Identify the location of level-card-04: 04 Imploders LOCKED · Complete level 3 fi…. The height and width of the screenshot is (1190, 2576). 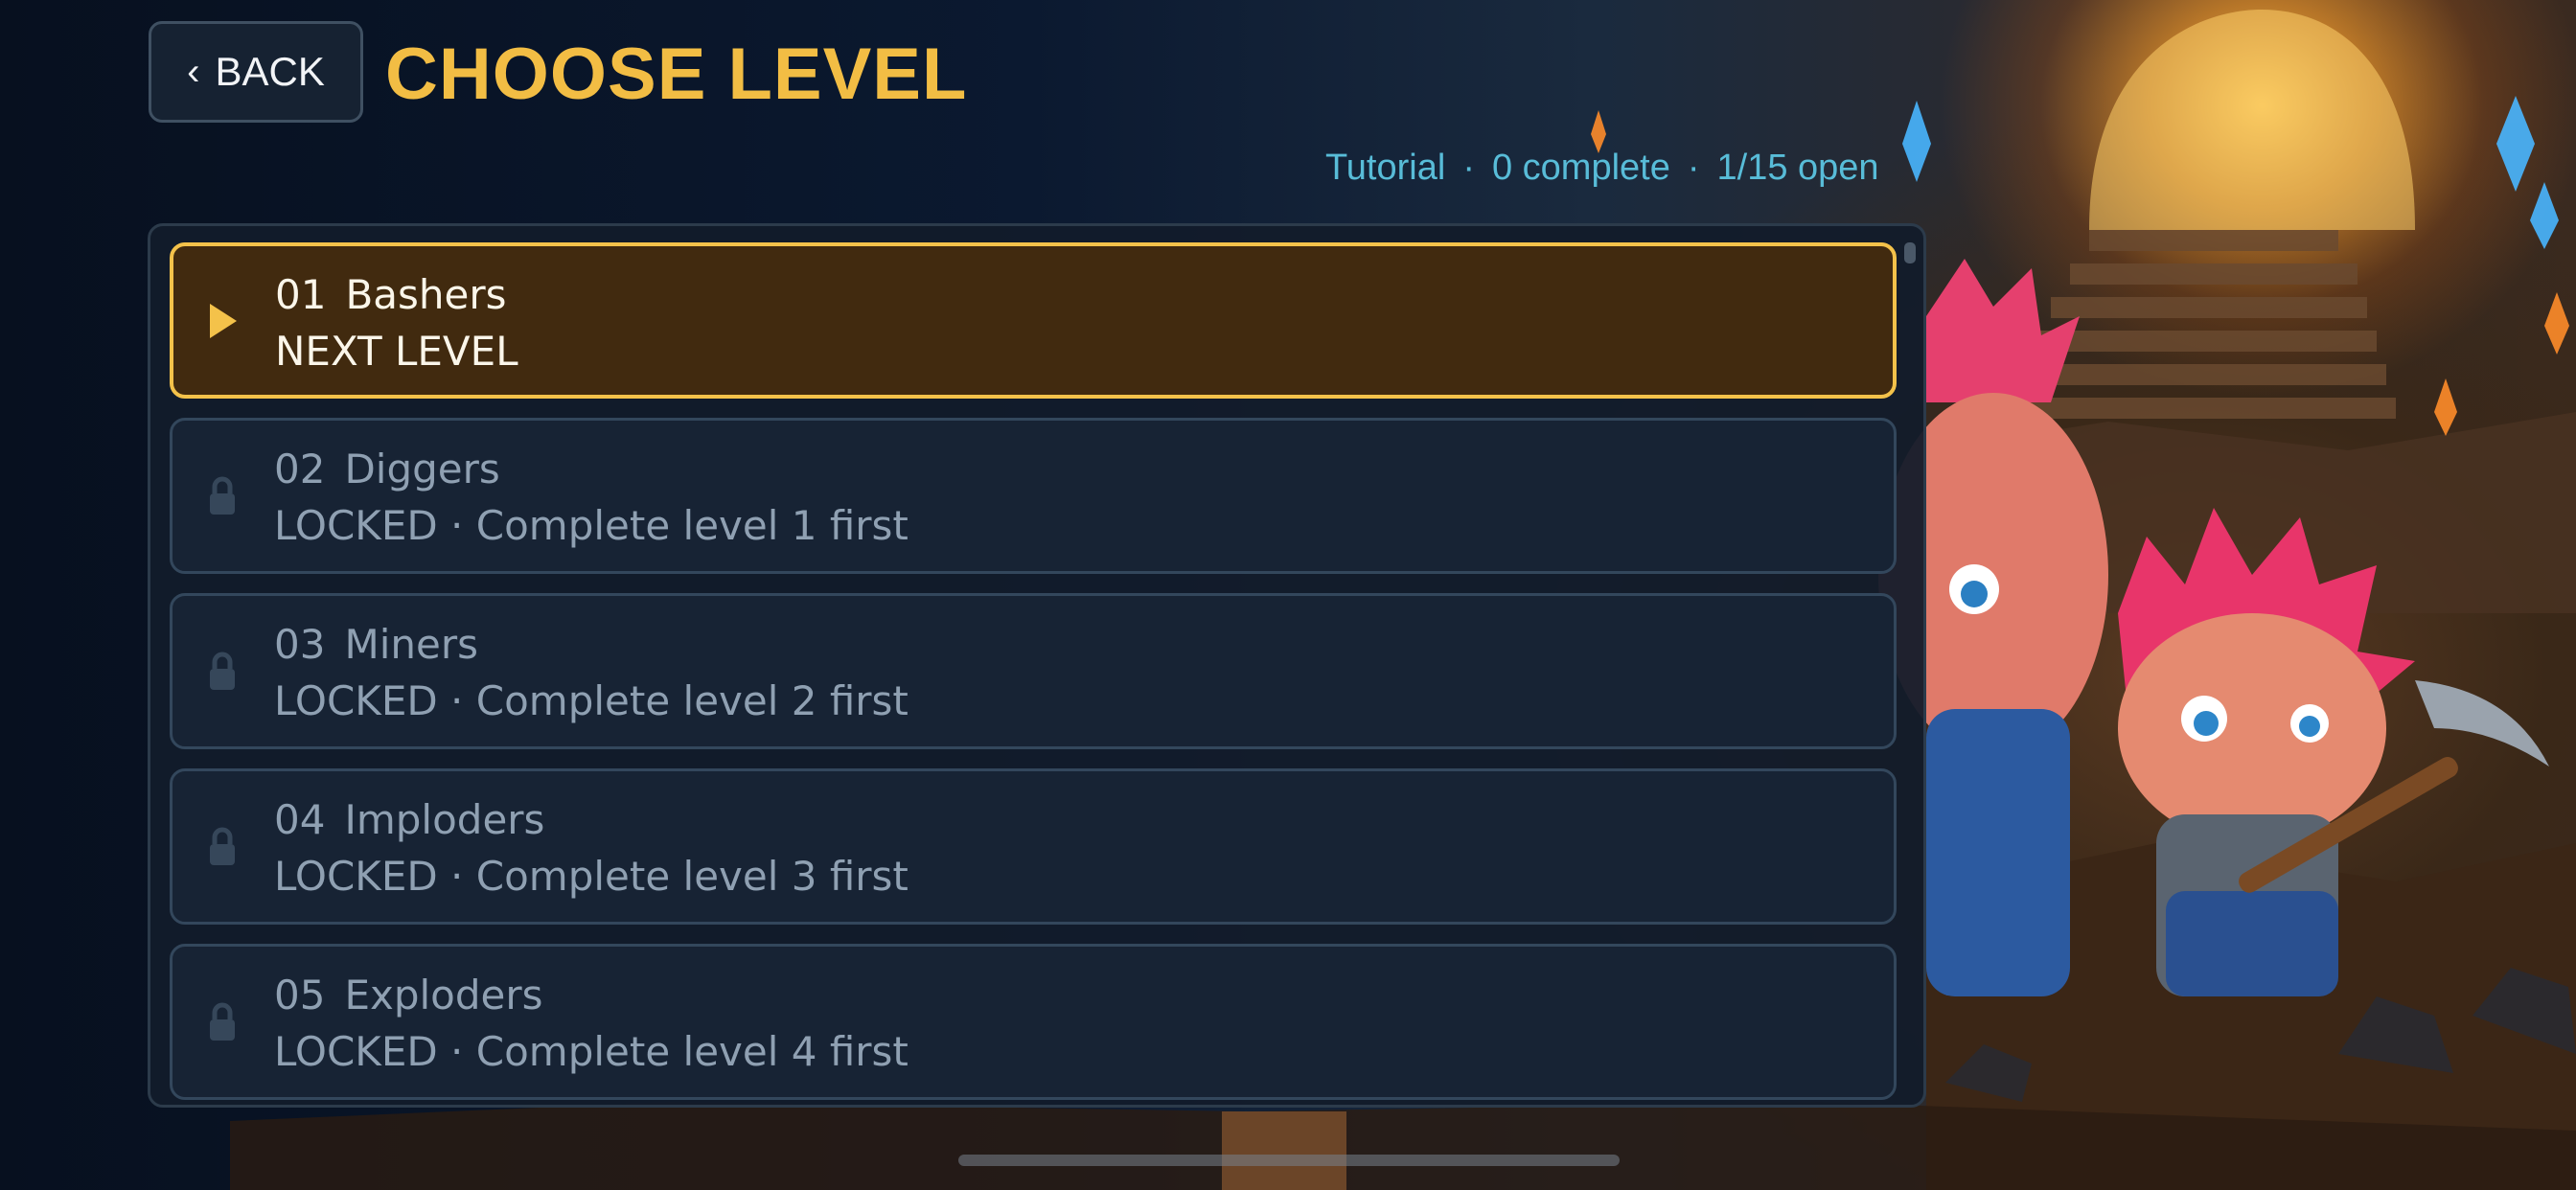
(1033, 847).